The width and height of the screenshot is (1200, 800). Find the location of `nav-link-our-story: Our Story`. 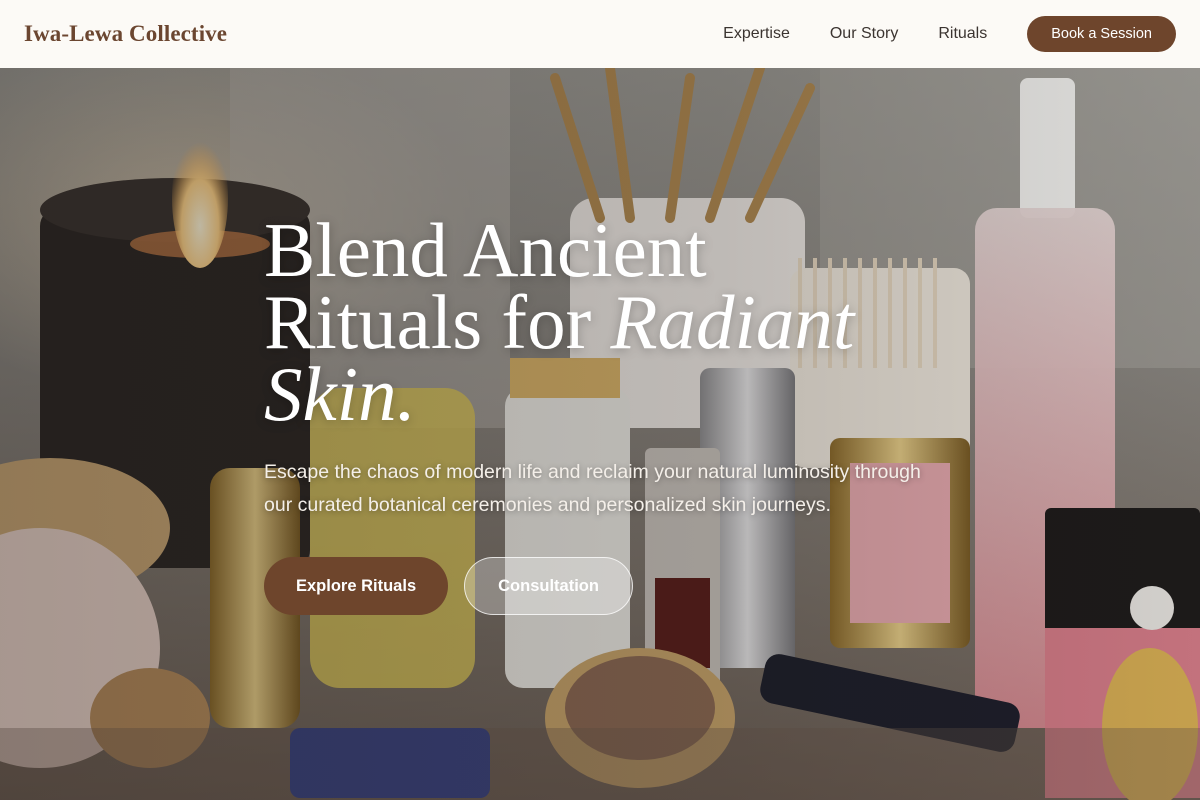

nav-link-our-story: Our Story is located at coordinates (864, 34).